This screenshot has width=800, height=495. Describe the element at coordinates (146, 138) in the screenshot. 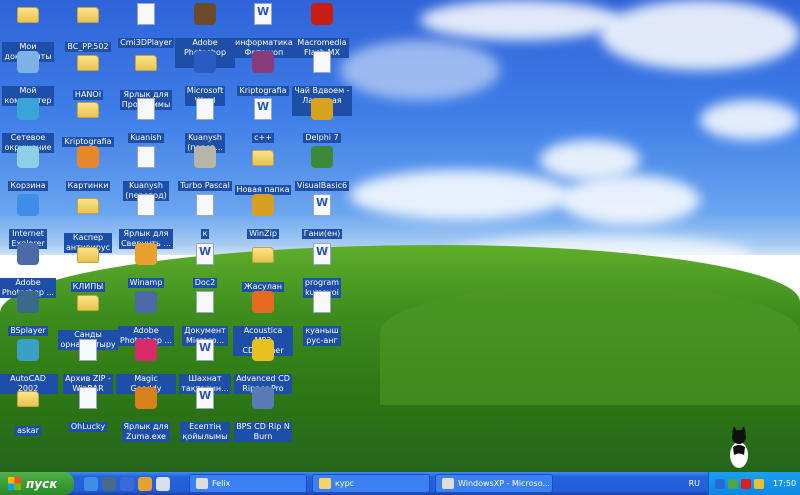

I see `desktop-icon-label: Kuanish` at that location.